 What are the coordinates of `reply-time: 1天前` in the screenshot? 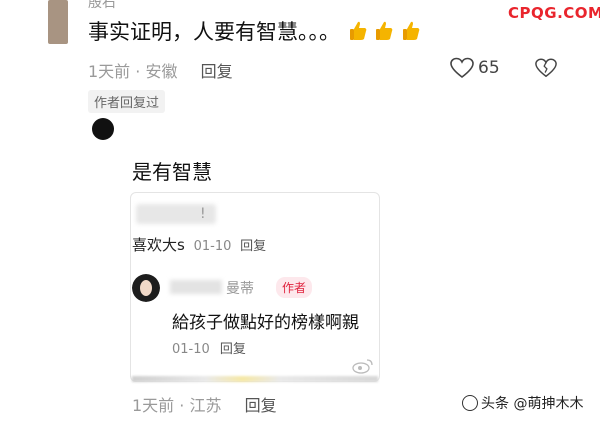 It's located at (153, 405).